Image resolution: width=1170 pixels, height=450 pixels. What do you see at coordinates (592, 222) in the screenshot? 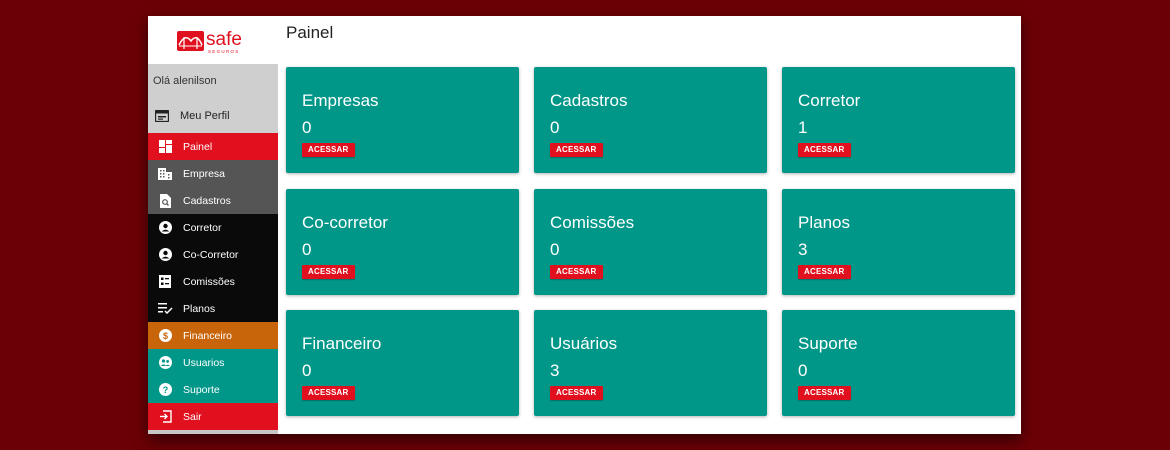
I see `card-title: Comissões` at bounding box center [592, 222].